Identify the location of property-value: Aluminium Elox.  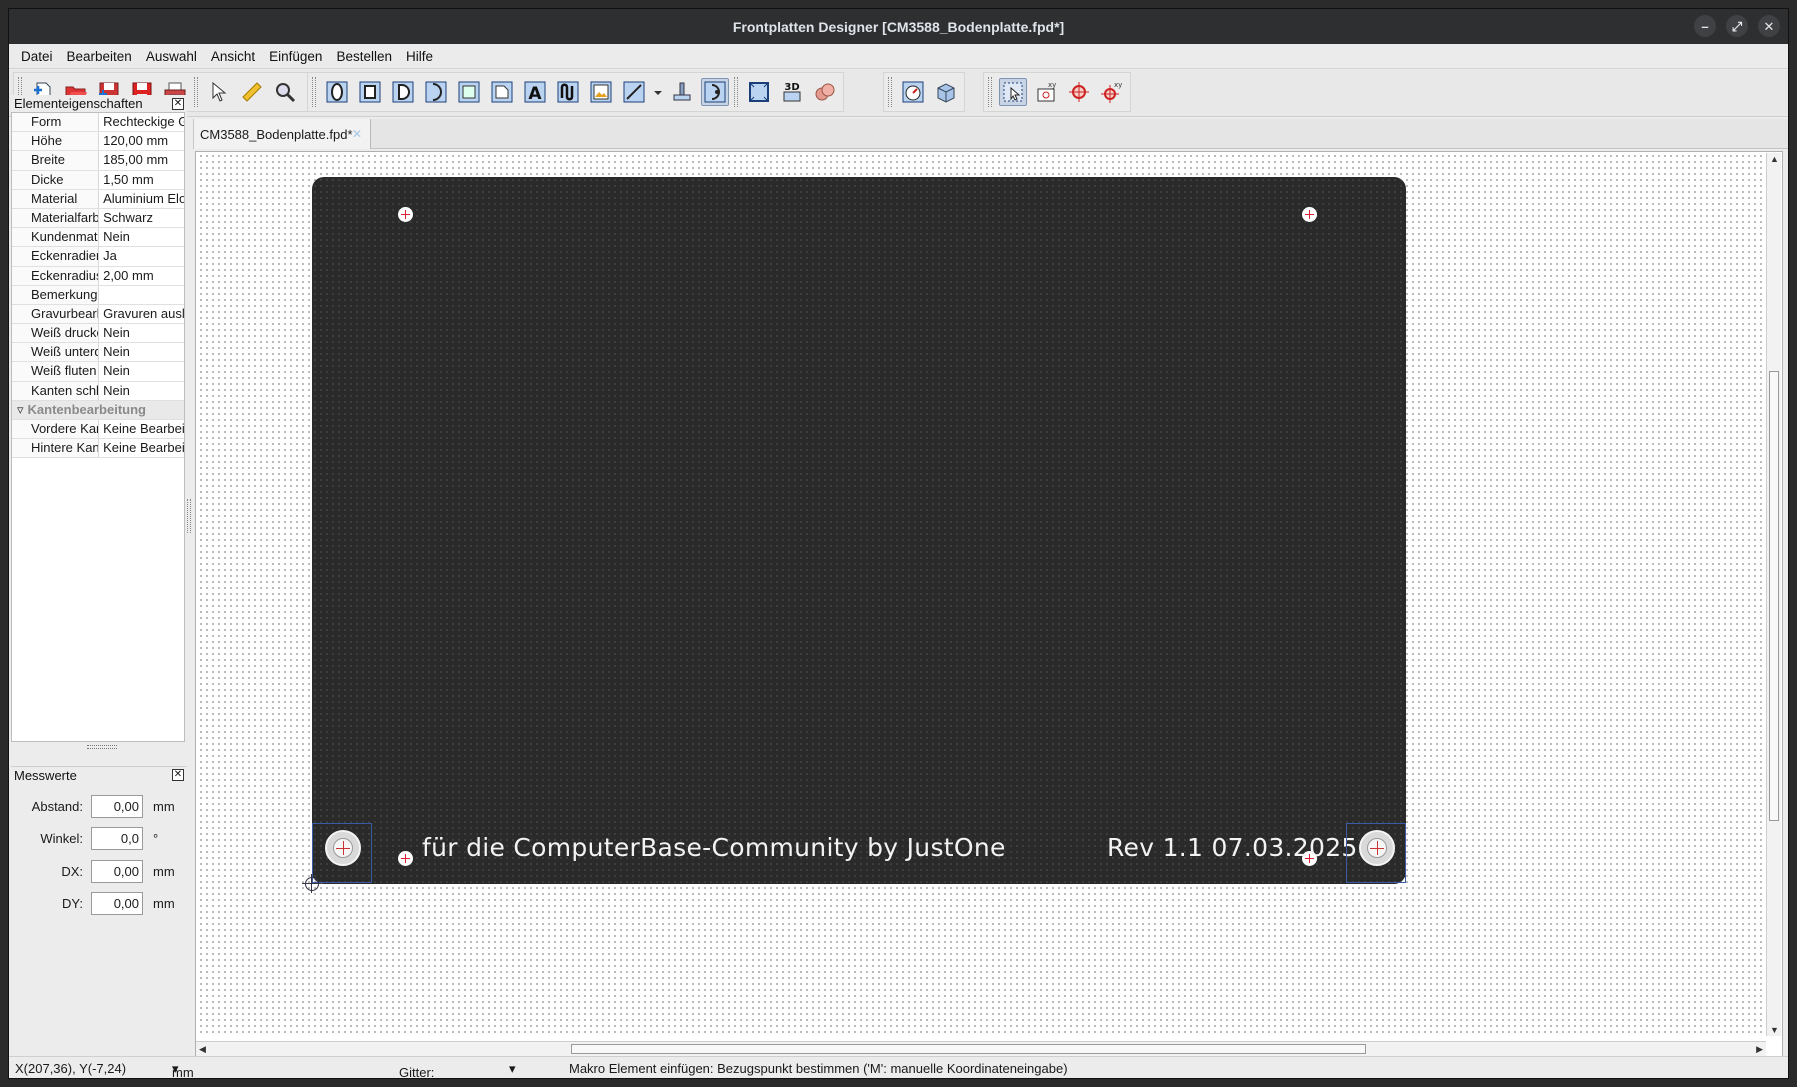
(141, 199).